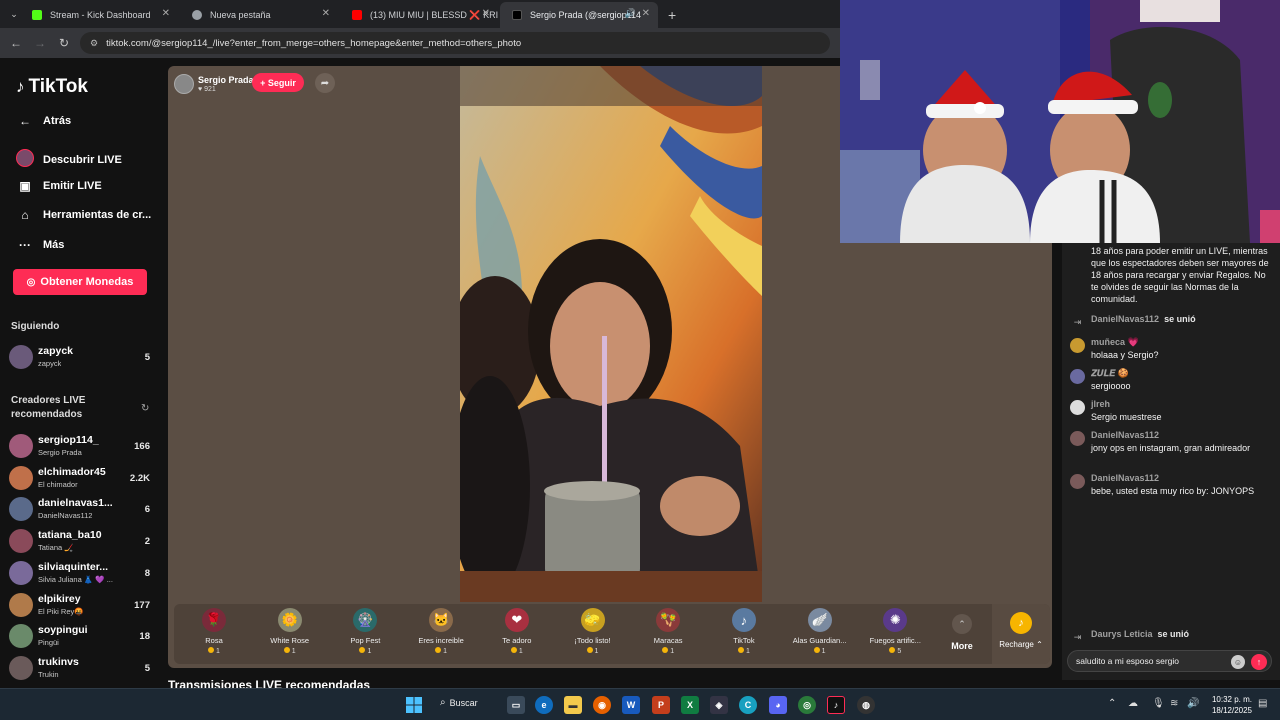  What do you see at coordinates (778, 705) in the screenshot?
I see `discord-icon: ◕` at bounding box center [778, 705].